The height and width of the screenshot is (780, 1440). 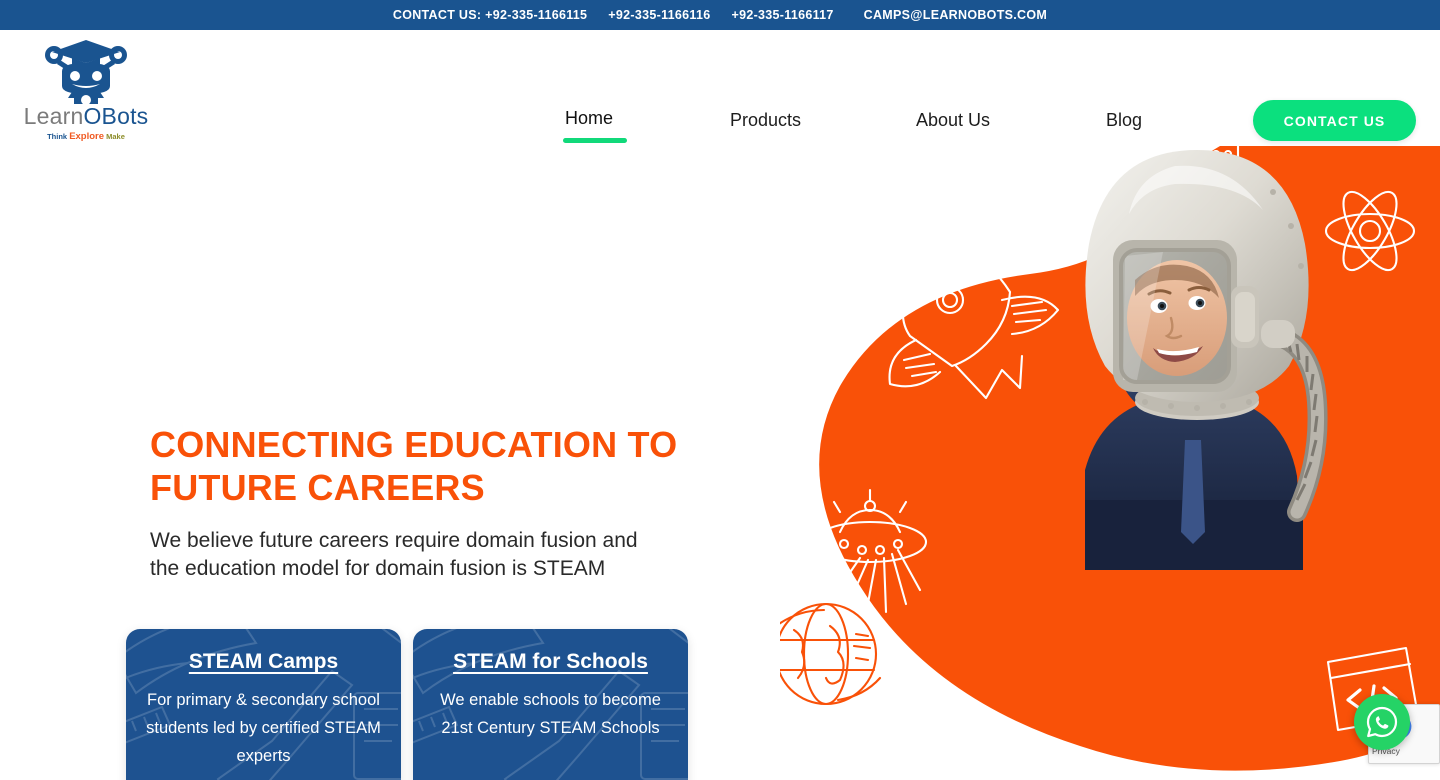 What do you see at coordinates (414, 444) in the screenshot?
I see `hero-heading-line1: CONNECTING EDUCATION TO` at bounding box center [414, 444].